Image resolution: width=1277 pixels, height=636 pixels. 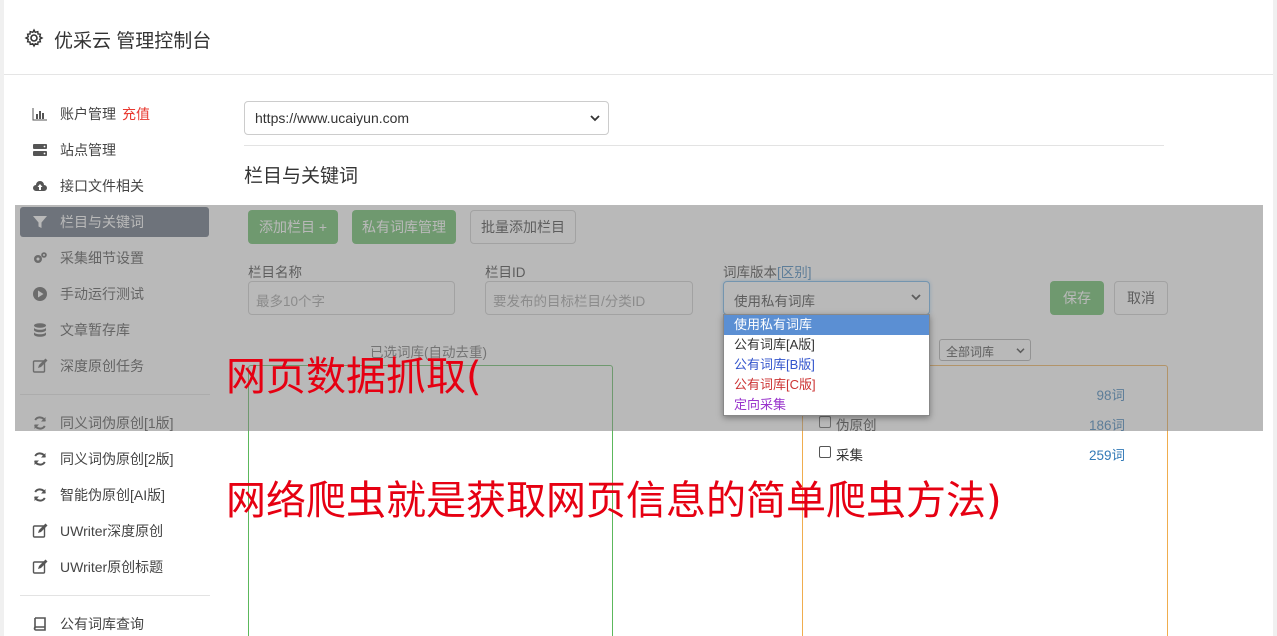 I want to click on sidebar-item-label: 同义词伪原创[2版], so click(x=117, y=459).